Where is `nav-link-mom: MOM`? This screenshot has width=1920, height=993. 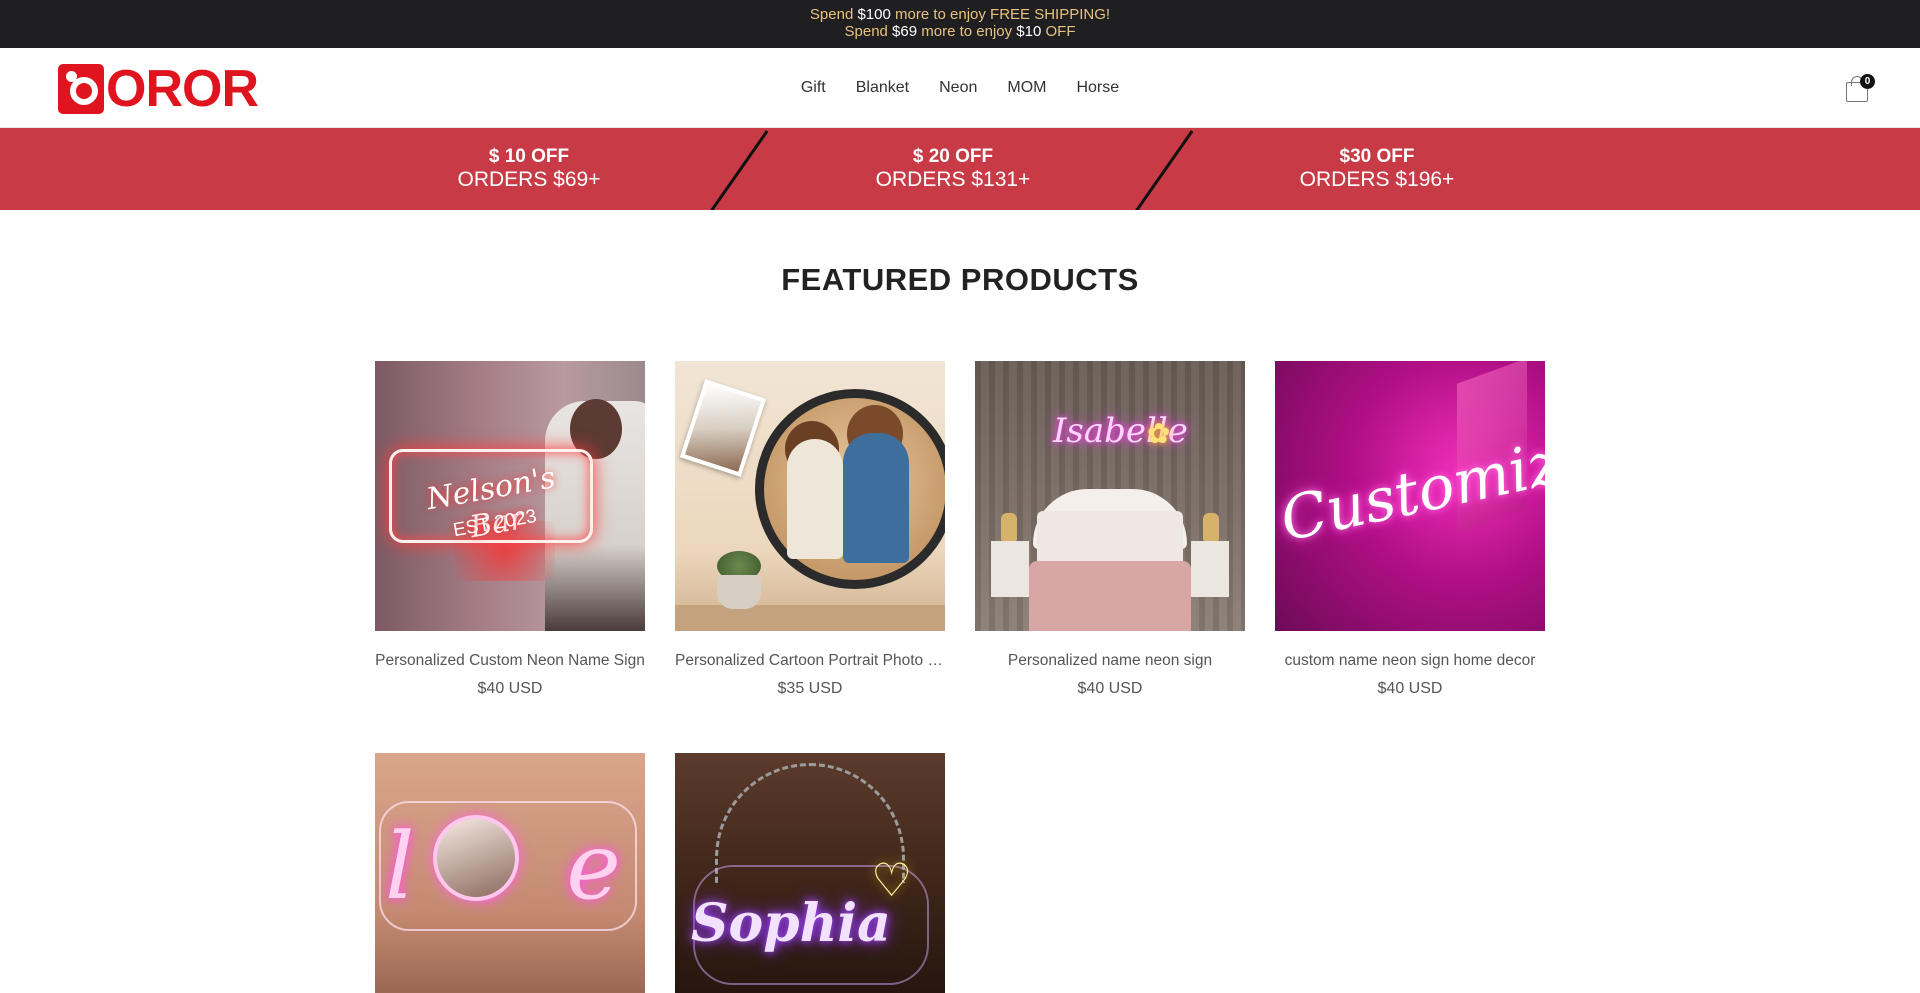 nav-link-mom: MOM is located at coordinates (1026, 88).